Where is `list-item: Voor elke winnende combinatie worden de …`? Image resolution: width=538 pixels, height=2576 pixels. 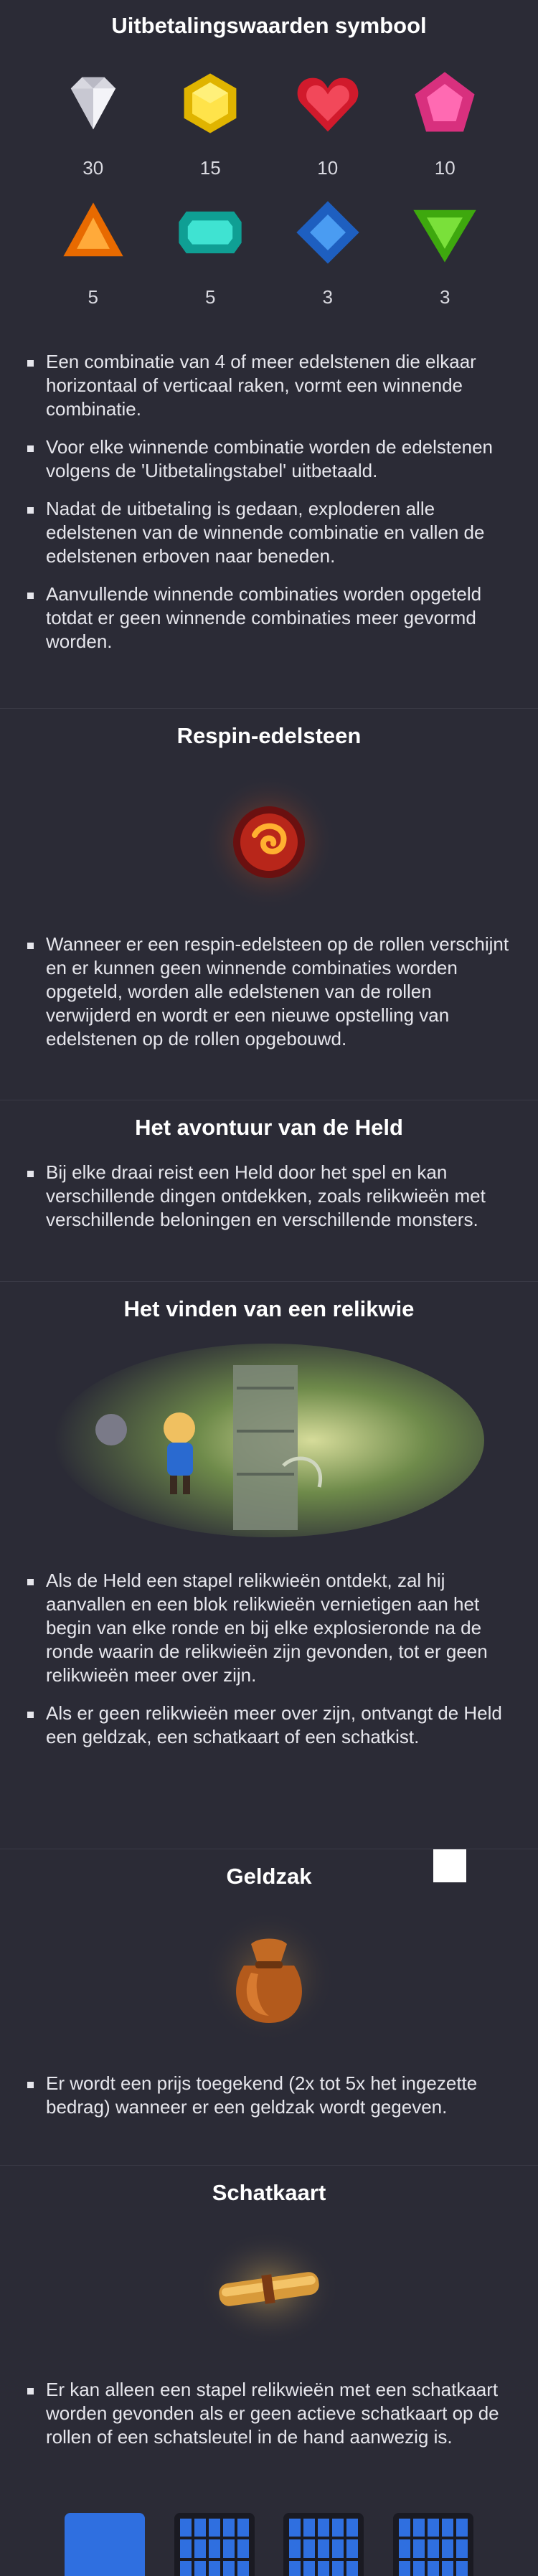
list-item: Voor elke winnende combinatie worden de … is located at coordinates (268, 459).